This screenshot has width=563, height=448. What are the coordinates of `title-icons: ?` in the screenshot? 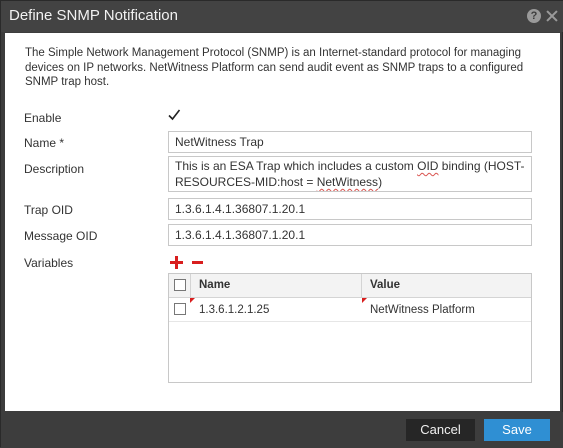 It's located at (542, 16).